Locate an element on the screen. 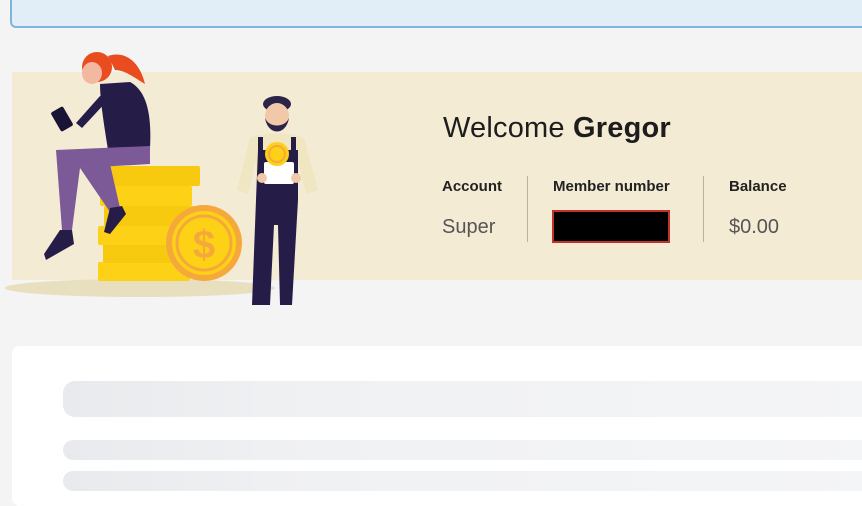 This screenshot has height=506, width=862. account-value: Super is located at coordinates (469, 227).